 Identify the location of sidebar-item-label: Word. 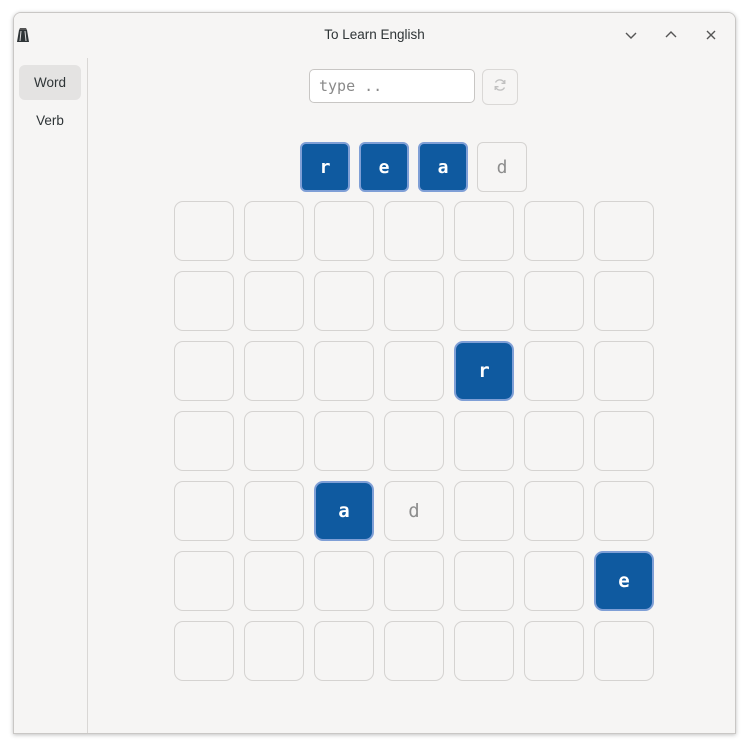
(49, 82).